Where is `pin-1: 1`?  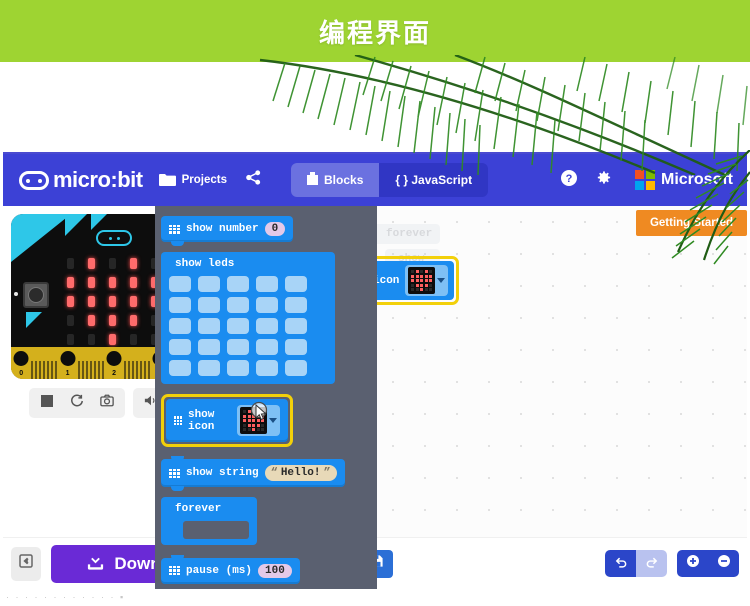
pin-1: 1 is located at coordinates (67, 364).